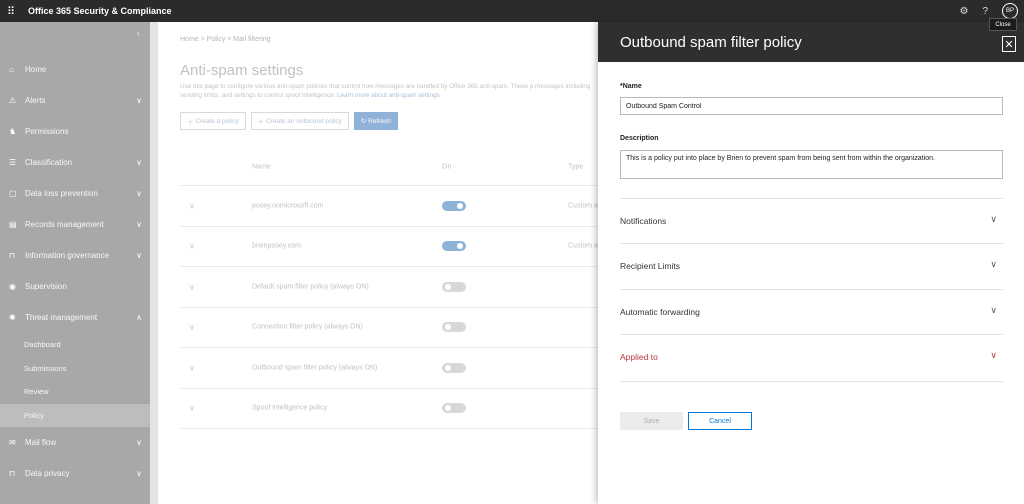 The height and width of the screenshot is (504, 1024). What do you see at coordinates (711, 42) in the screenshot?
I see `panel-title: Outbound spam filter policy` at bounding box center [711, 42].